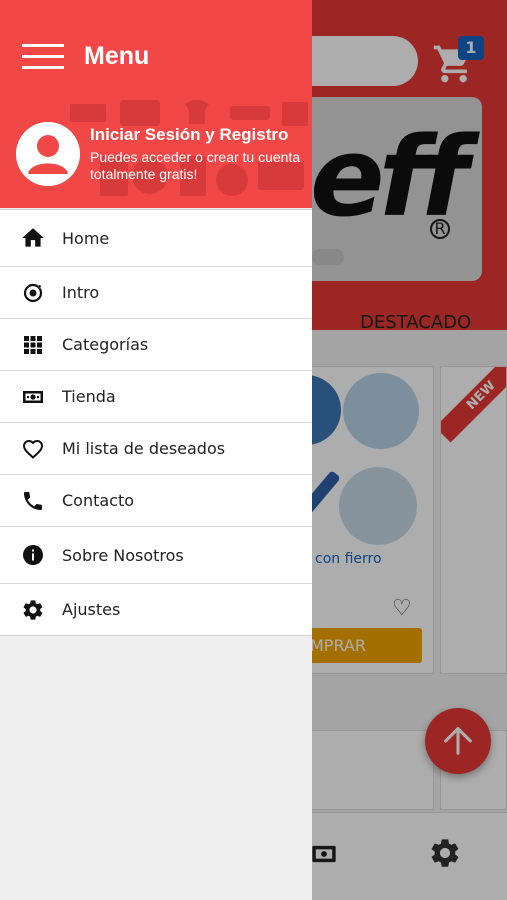 This screenshot has height=900, width=507. I want to click on menu-item-label: Tienda, so click(89, 396).